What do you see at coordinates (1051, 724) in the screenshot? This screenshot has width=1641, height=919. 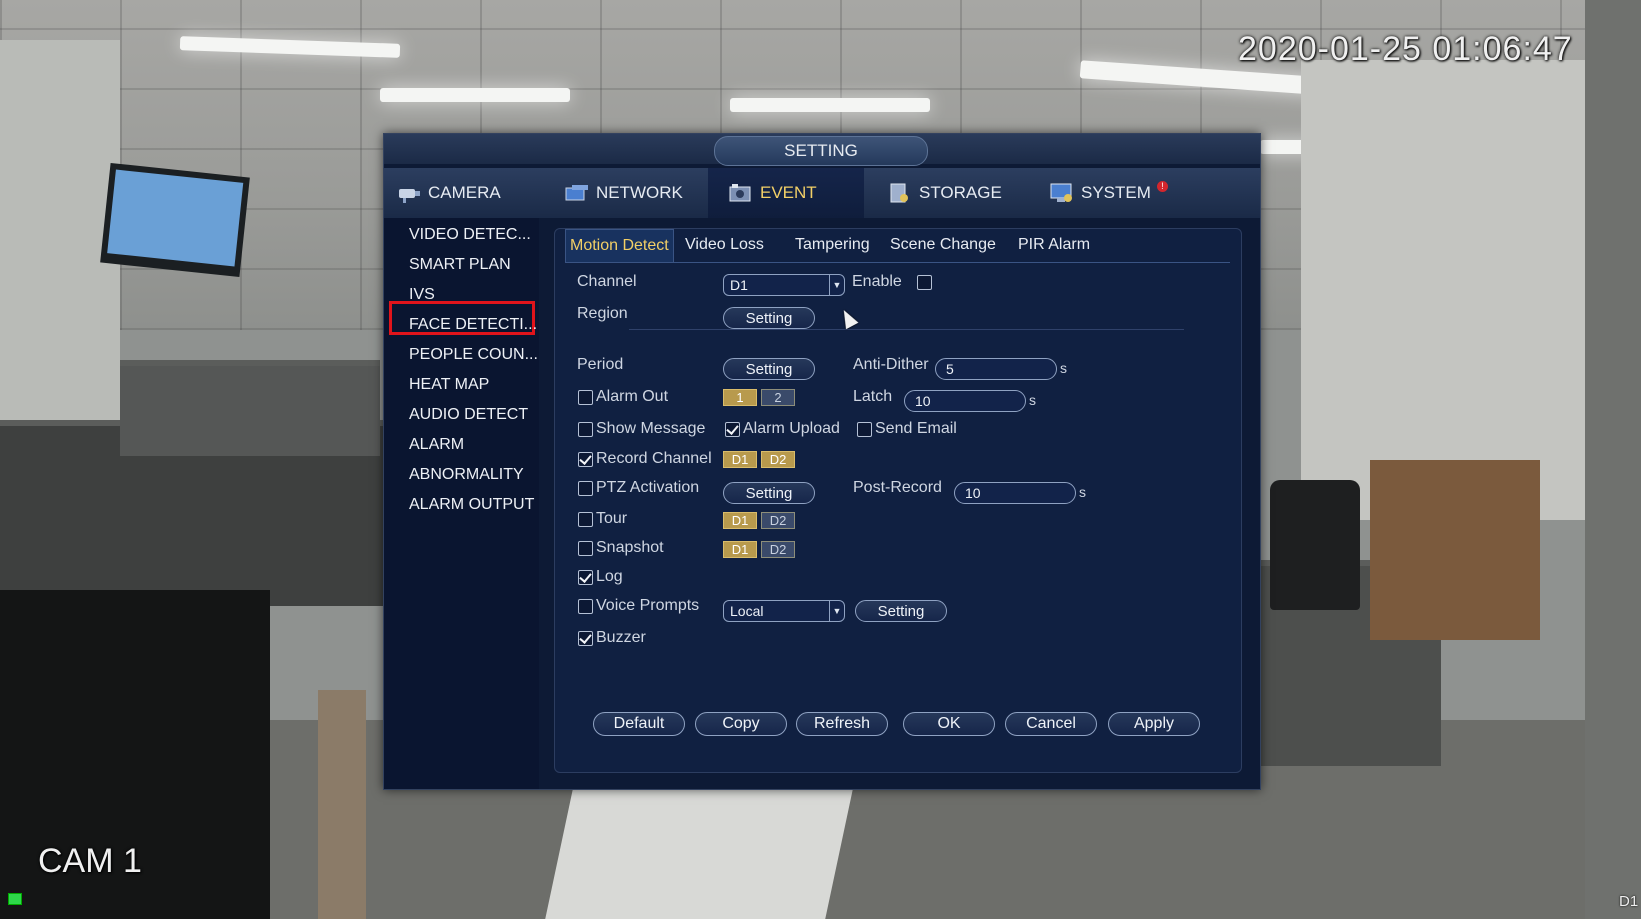 I see `cancel-button: Cancel` at bounding box center [1051, 724].